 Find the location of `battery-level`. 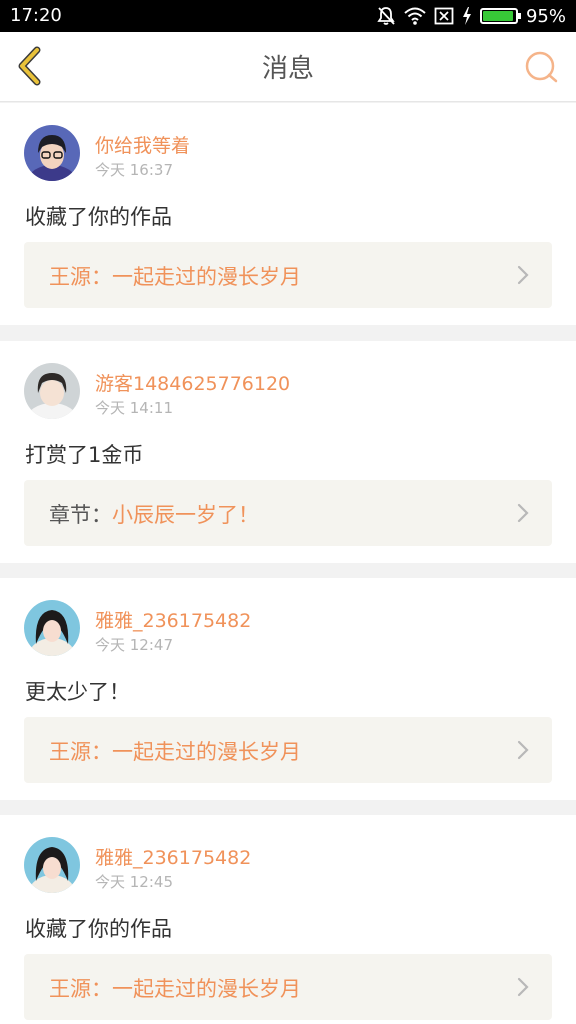

battery-level is located at coordinates (498, 16).